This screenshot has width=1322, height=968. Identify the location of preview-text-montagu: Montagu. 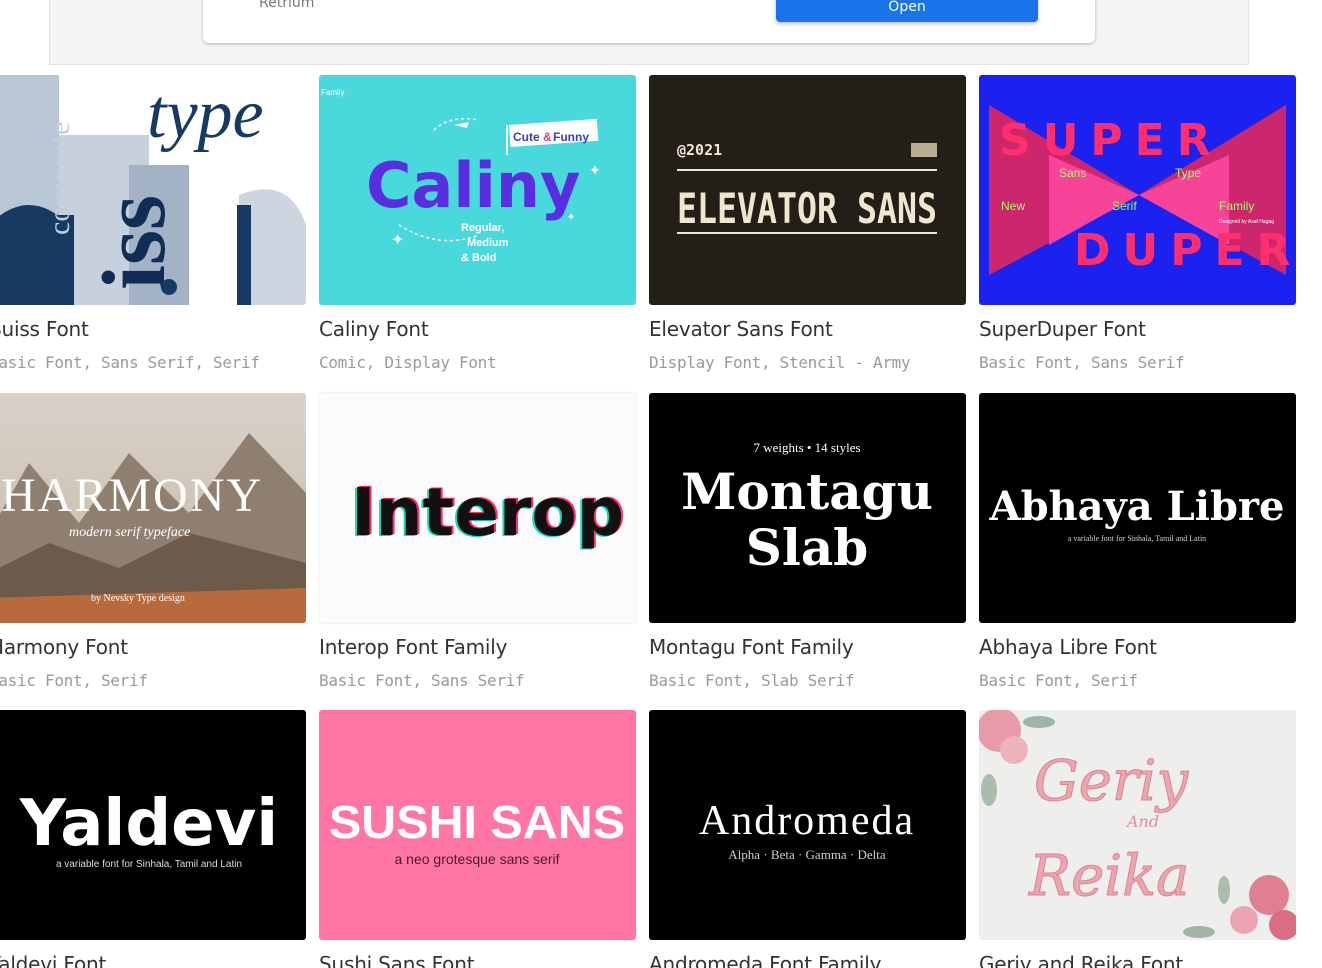
(807, 491).